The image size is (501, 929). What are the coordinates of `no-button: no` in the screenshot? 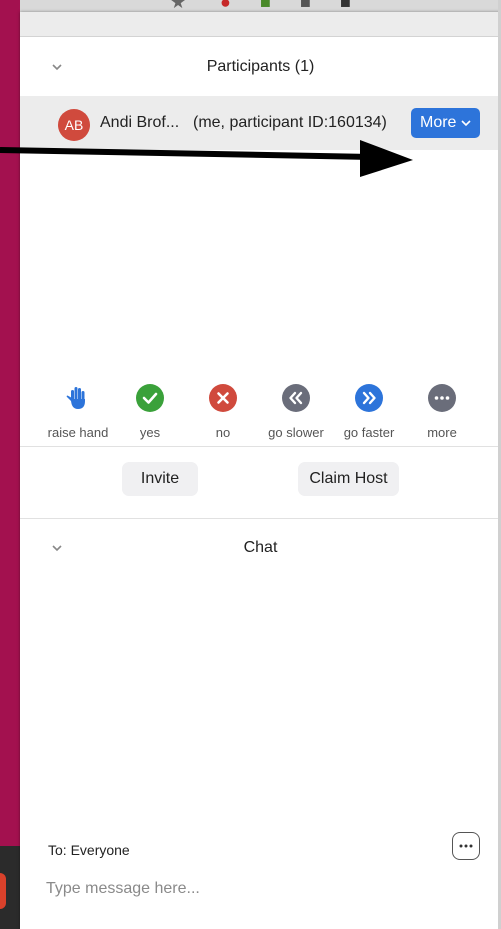 It's located at (223, 412).